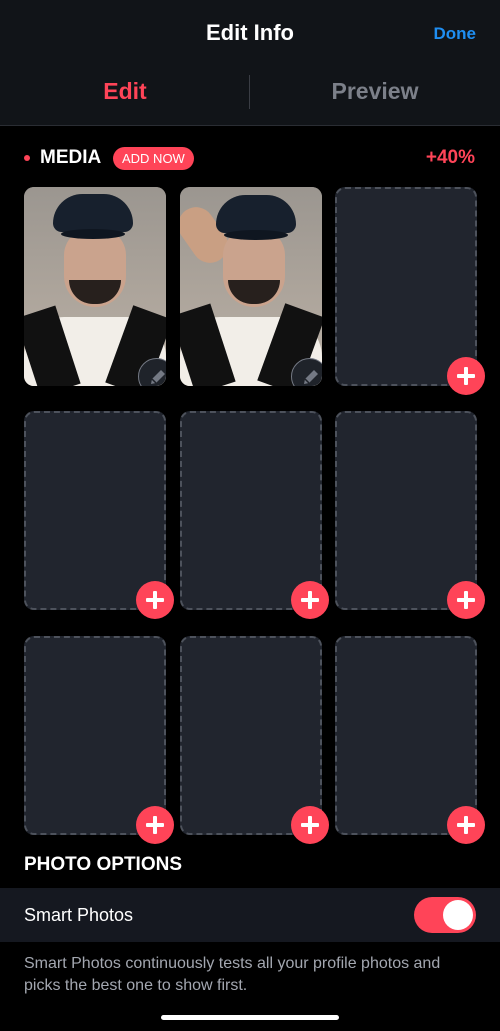  Describe the element at coordinates (153, 158) in the screenshot. I see `add-now-button: ADD NOW` at that location.